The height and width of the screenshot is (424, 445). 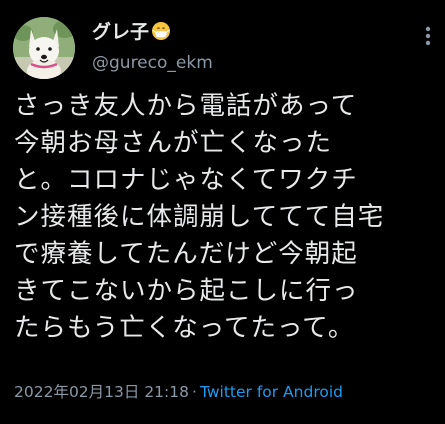 I want to click on display-name: グレ子, so click(x=131, y=33).